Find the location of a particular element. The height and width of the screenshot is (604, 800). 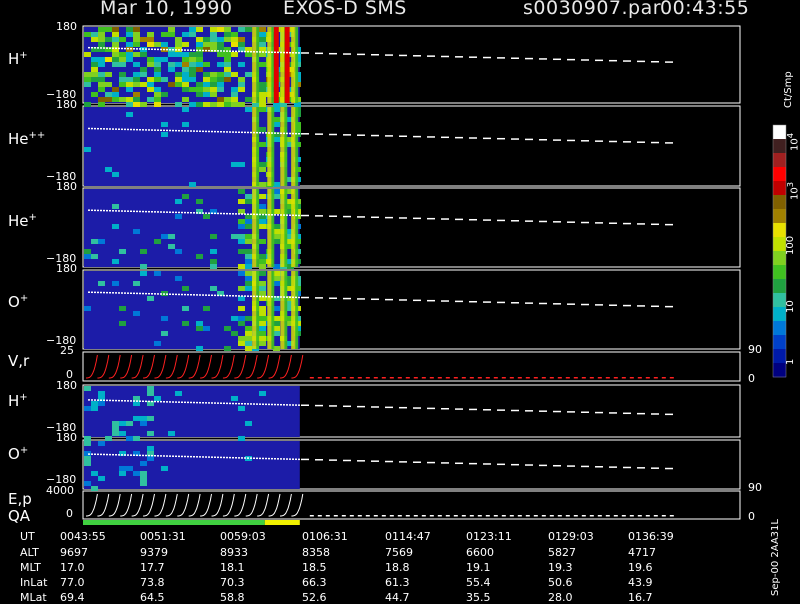

table-cell: 43.9 is located at coordinates (640, 582).